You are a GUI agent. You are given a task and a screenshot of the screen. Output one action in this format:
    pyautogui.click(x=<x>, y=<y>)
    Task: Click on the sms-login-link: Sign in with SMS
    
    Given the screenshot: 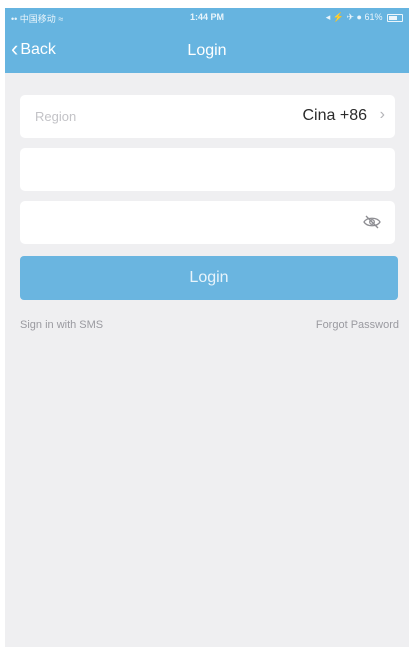 What is the action you would take?
    pyautogui.click(x=61, y=325)
    